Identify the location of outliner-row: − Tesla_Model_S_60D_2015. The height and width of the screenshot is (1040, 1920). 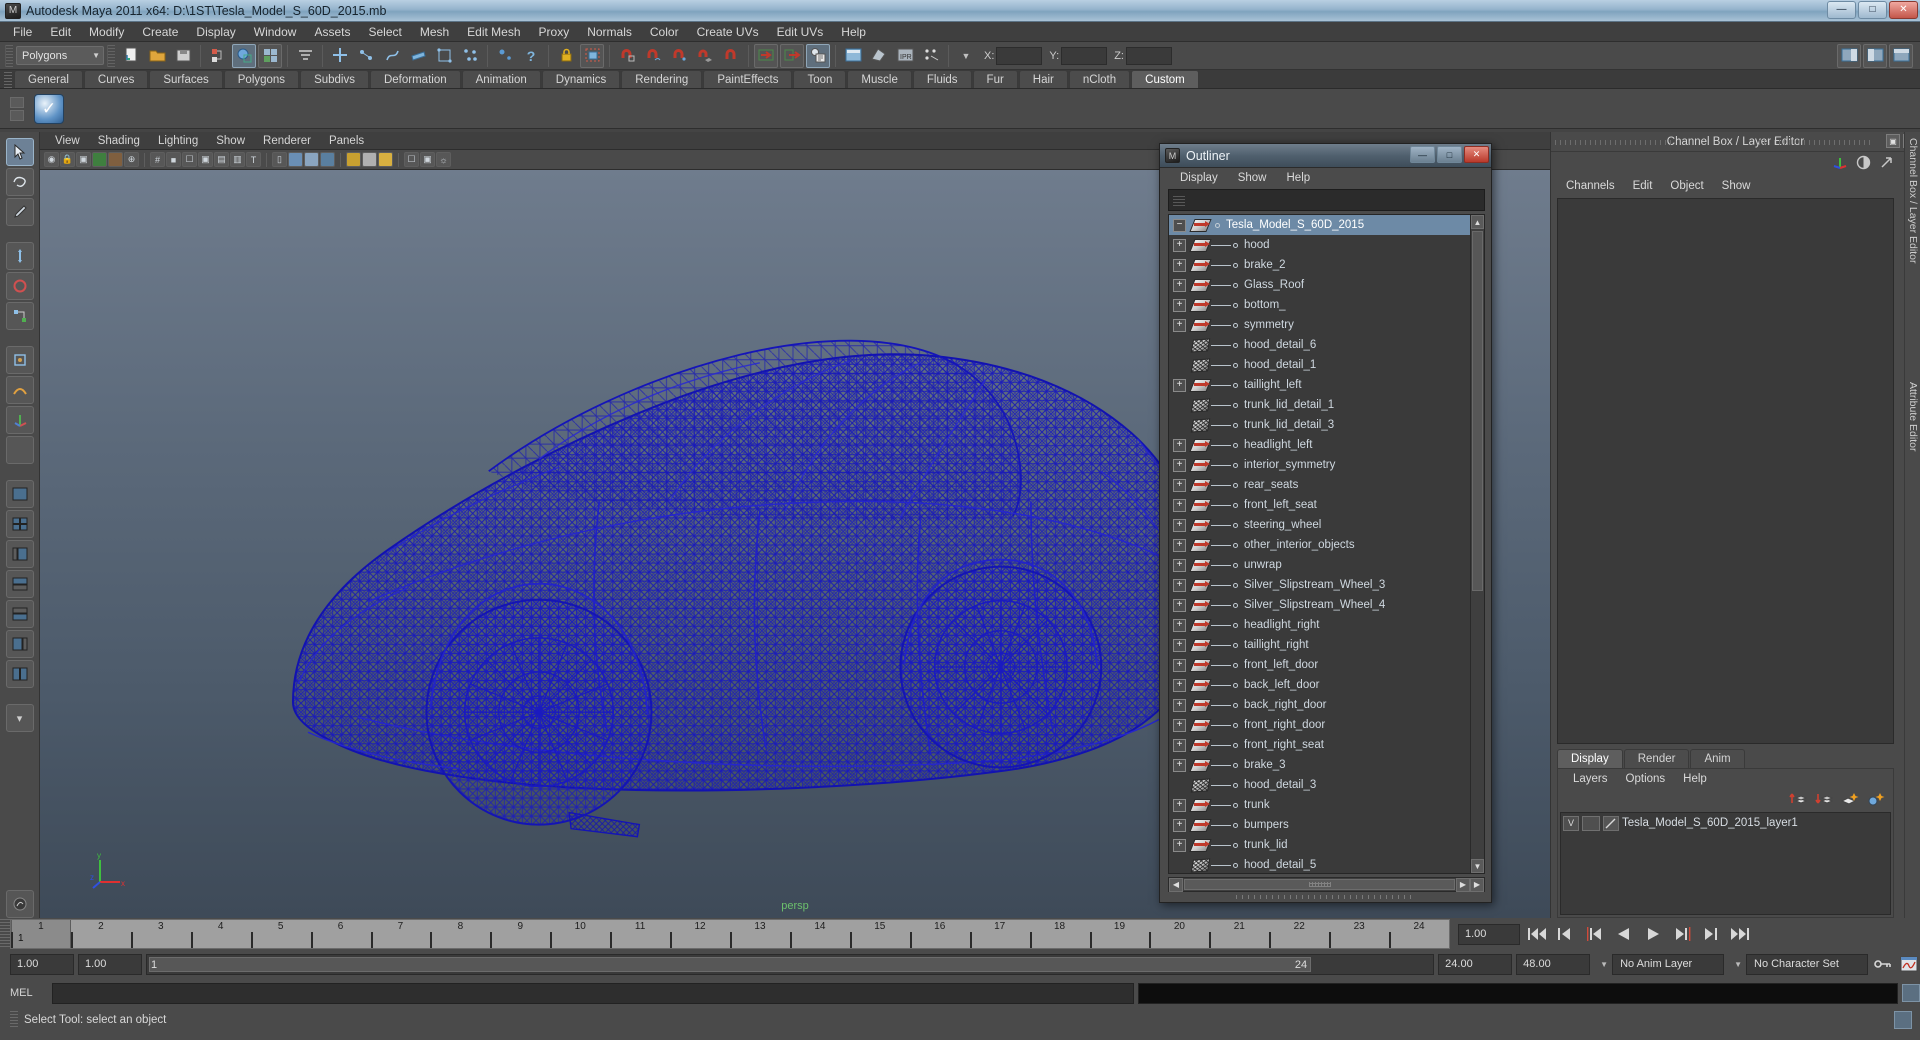
(1319, 225).